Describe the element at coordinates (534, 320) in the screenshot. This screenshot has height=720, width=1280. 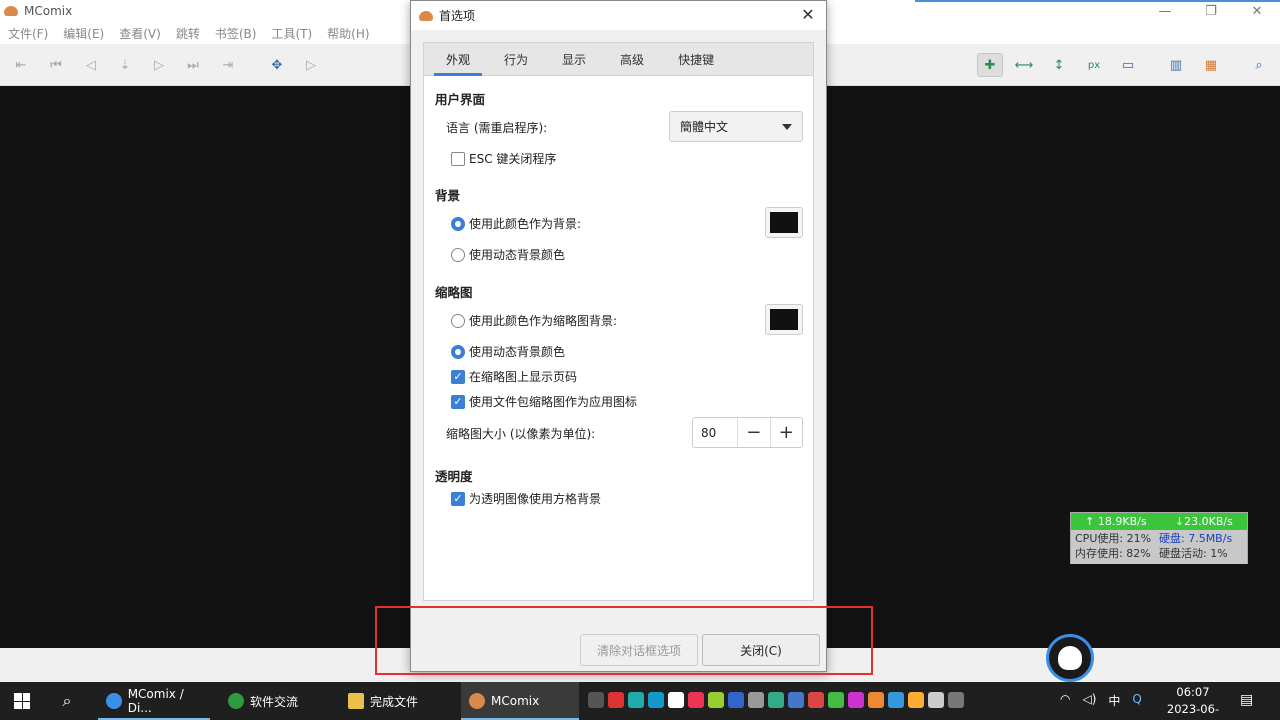
I see `thumb-use-color-option: 使用此颜色作为缩略图背景:` at that location.